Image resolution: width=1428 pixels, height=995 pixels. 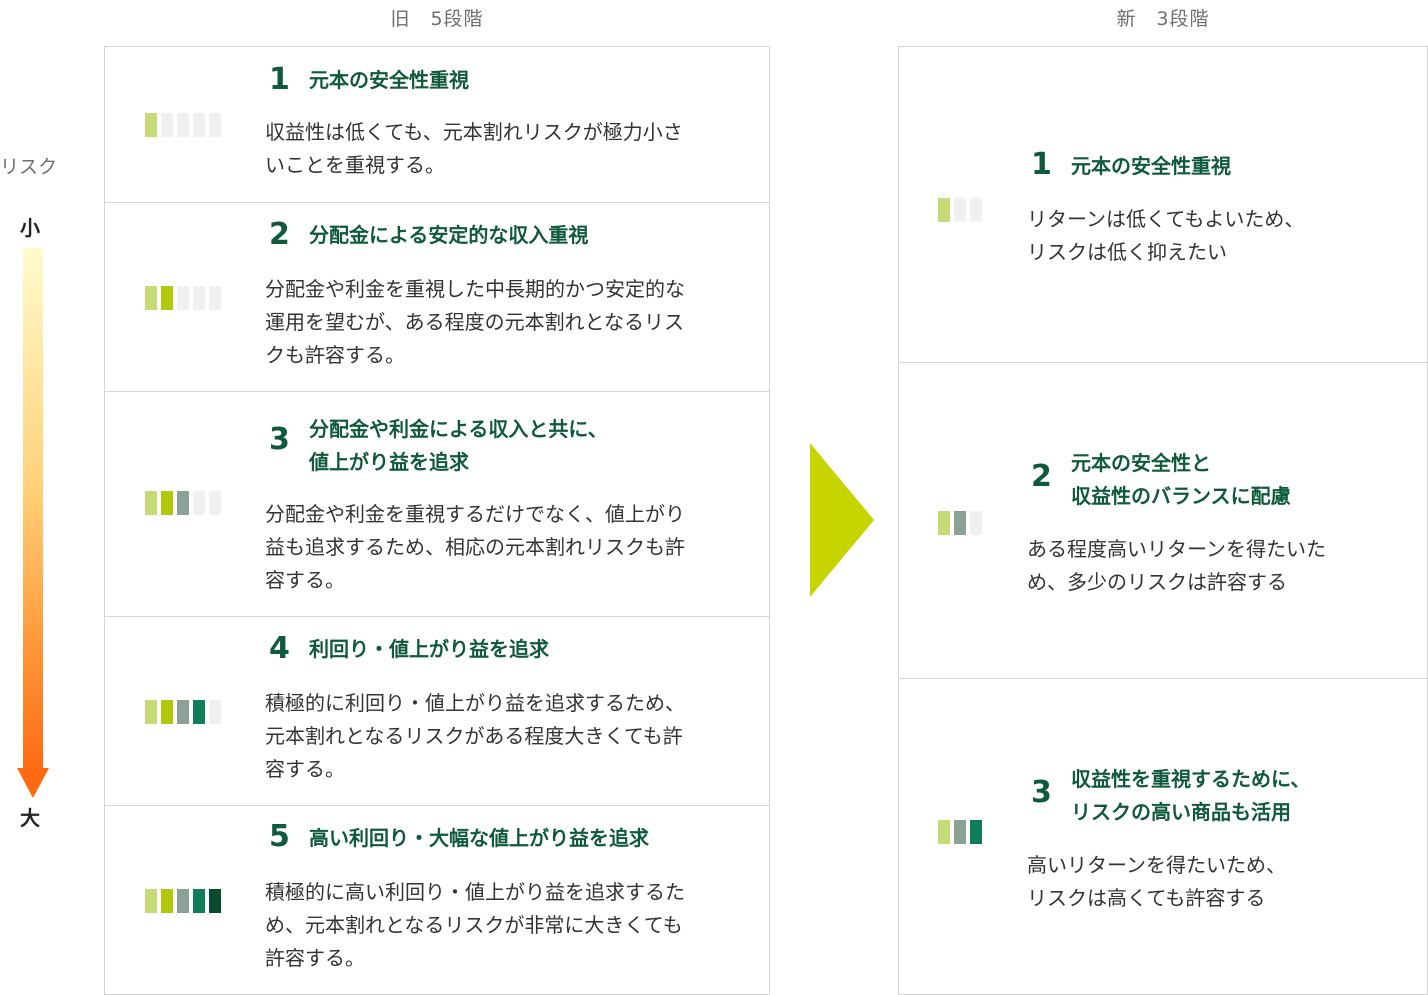 What do you see at coordinates (475, 703) in the screenshot?
I see `level-description-line: 積極的に利回り・値上がり益を追求するため、` at bounding box center [475, 703].